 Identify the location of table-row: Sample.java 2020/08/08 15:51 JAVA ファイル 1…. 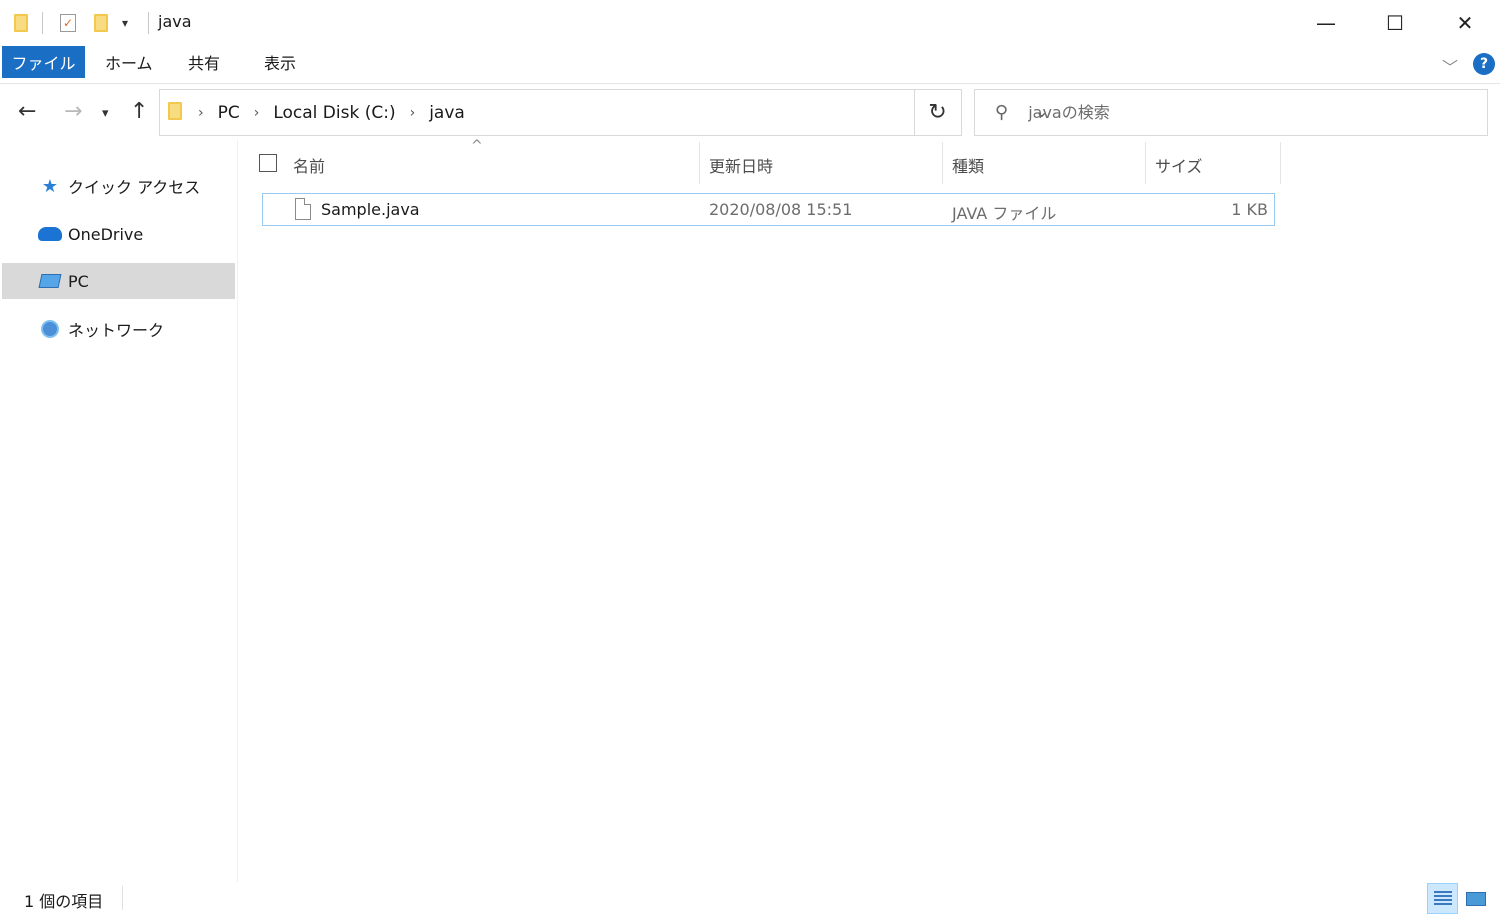
(768, 209).